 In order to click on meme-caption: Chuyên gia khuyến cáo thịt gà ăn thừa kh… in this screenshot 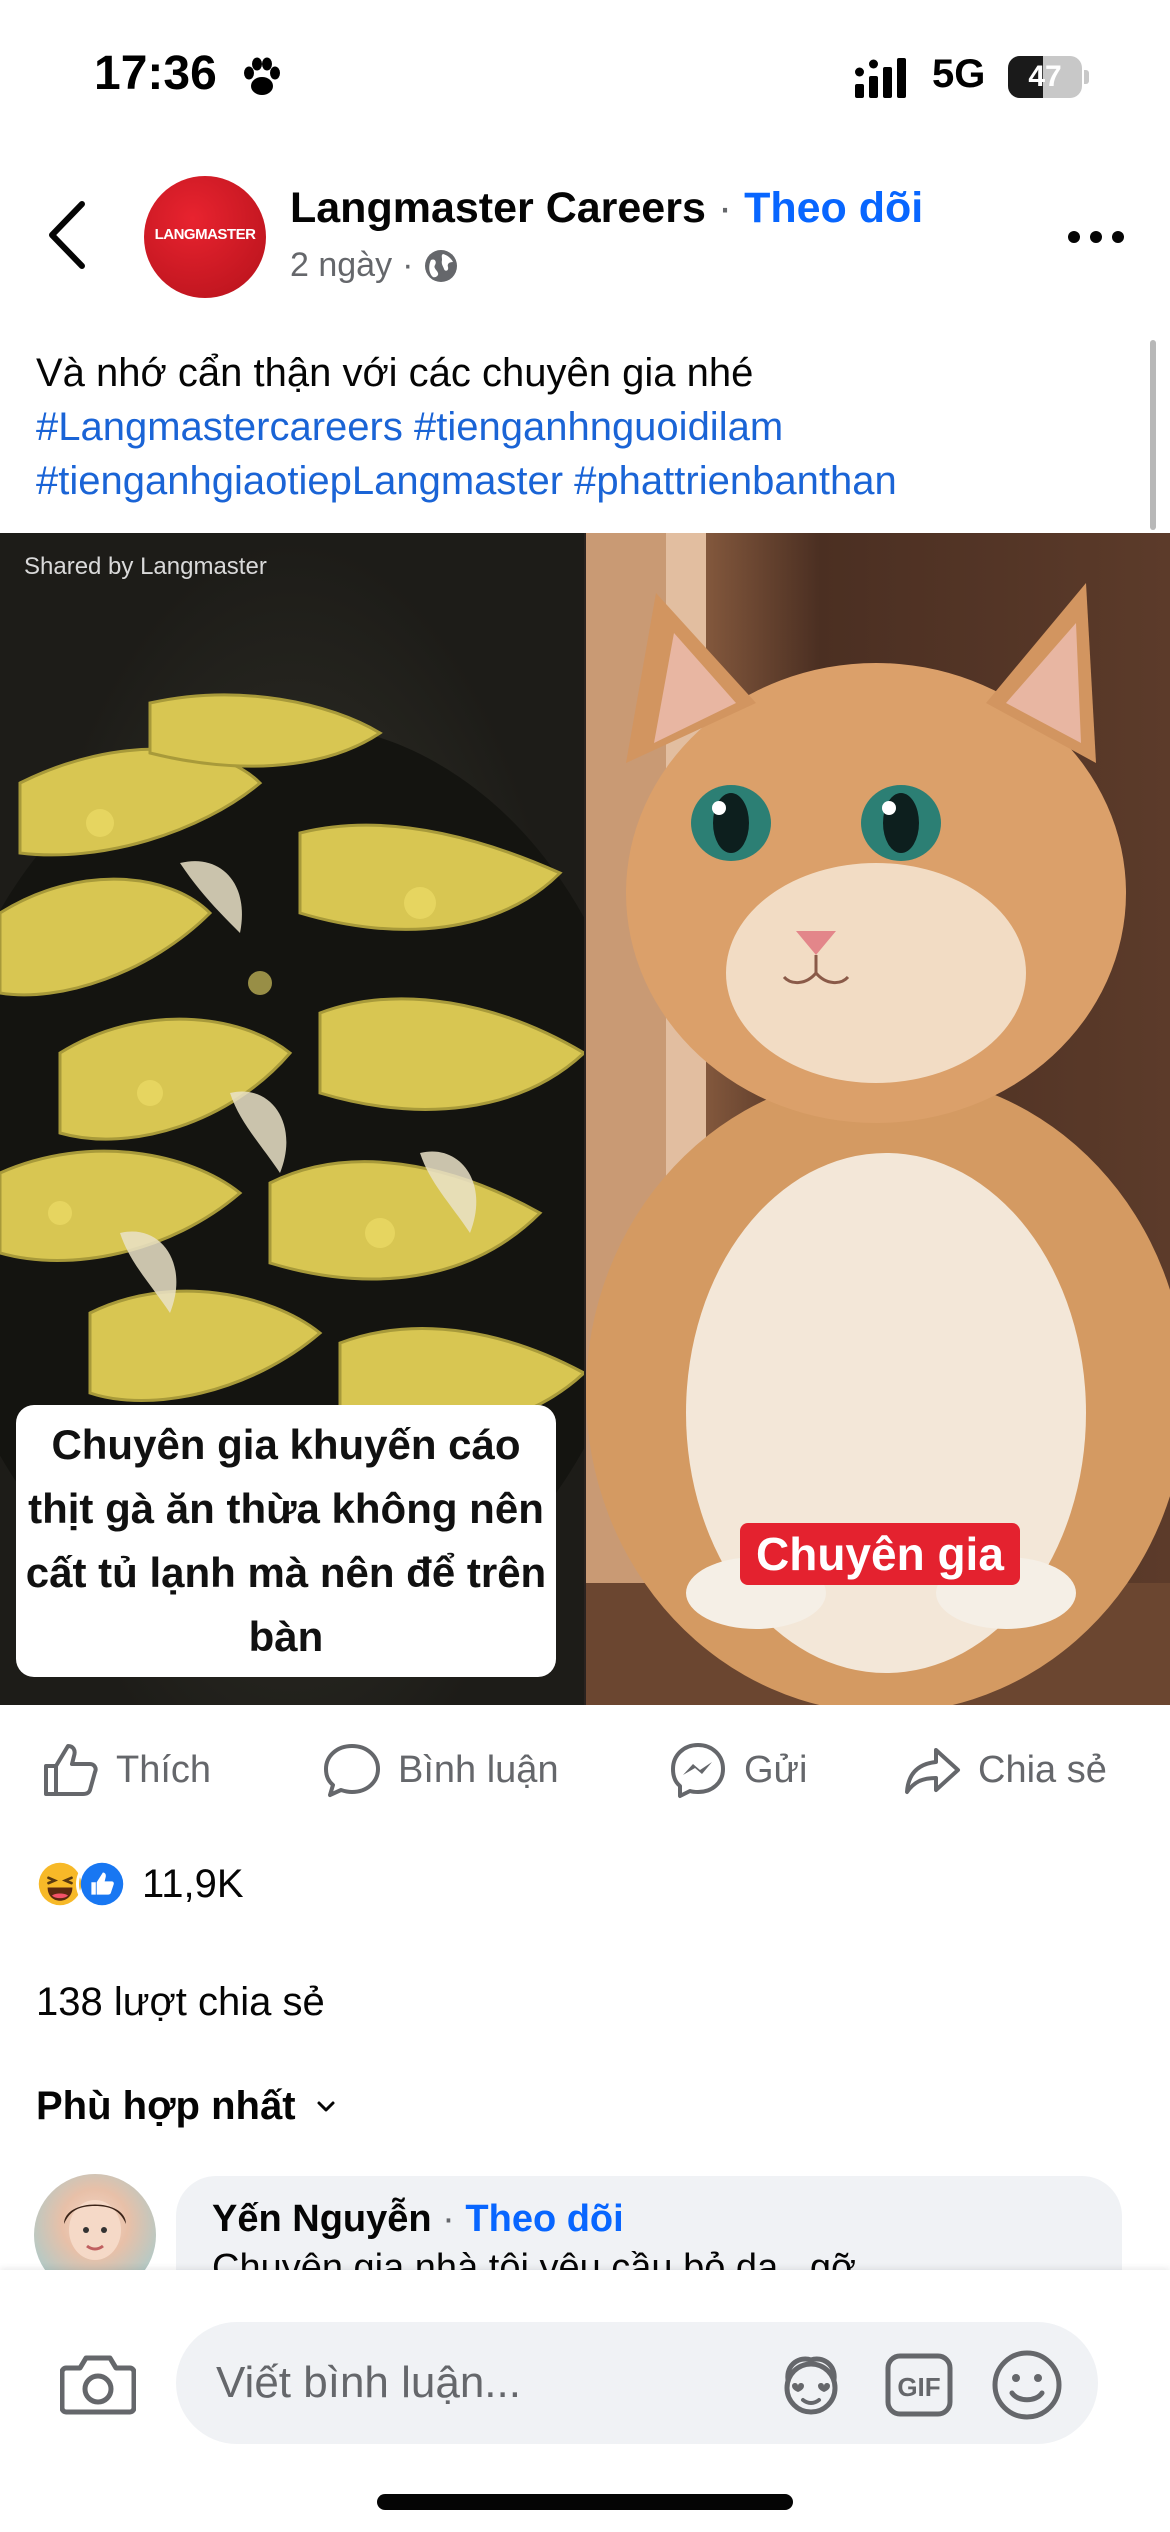, I will do `click(286, 1541)`.